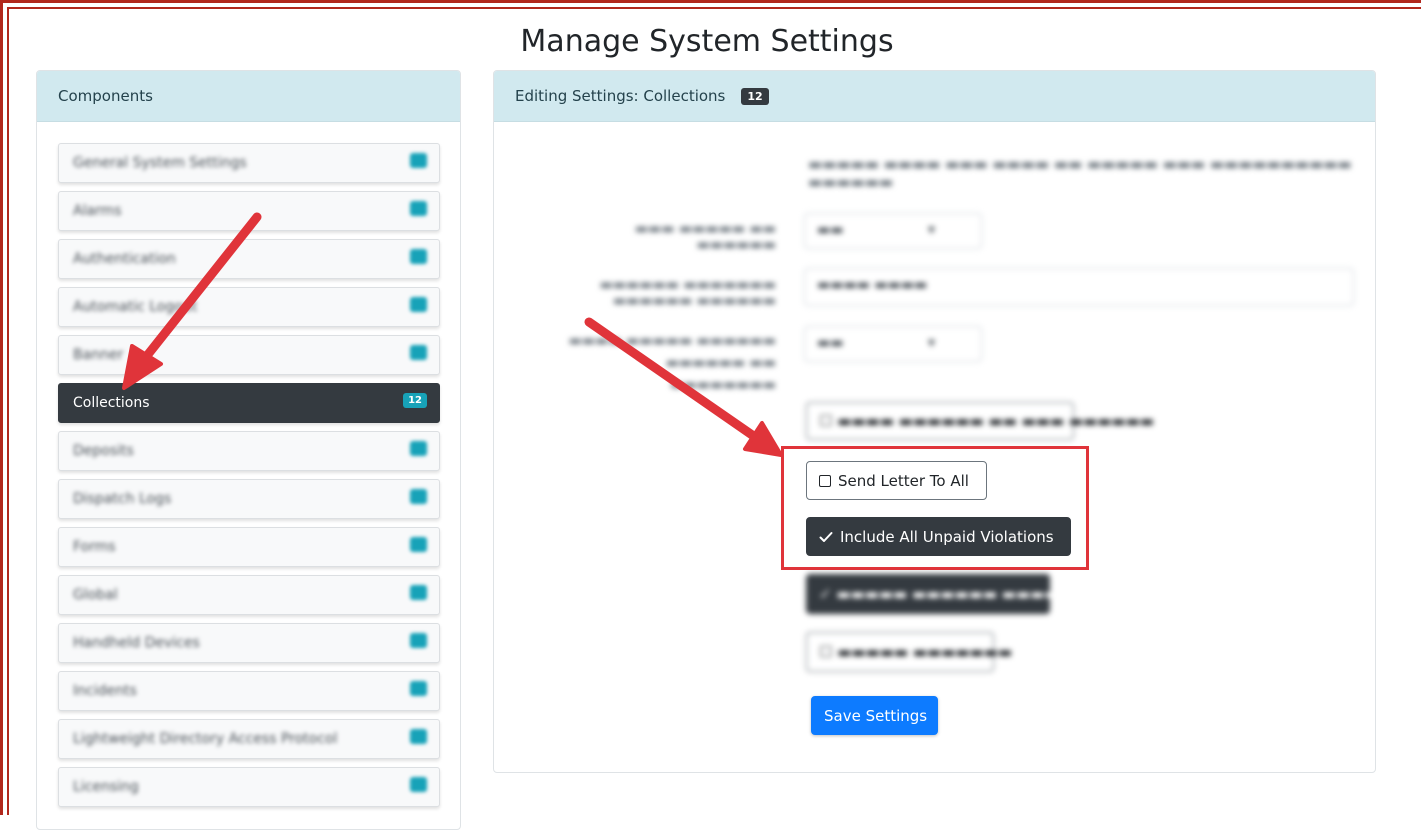 The width and height of the screenshot is (1421, 830). I want to click on arrow-to-collections-icon, so click(192, 301).